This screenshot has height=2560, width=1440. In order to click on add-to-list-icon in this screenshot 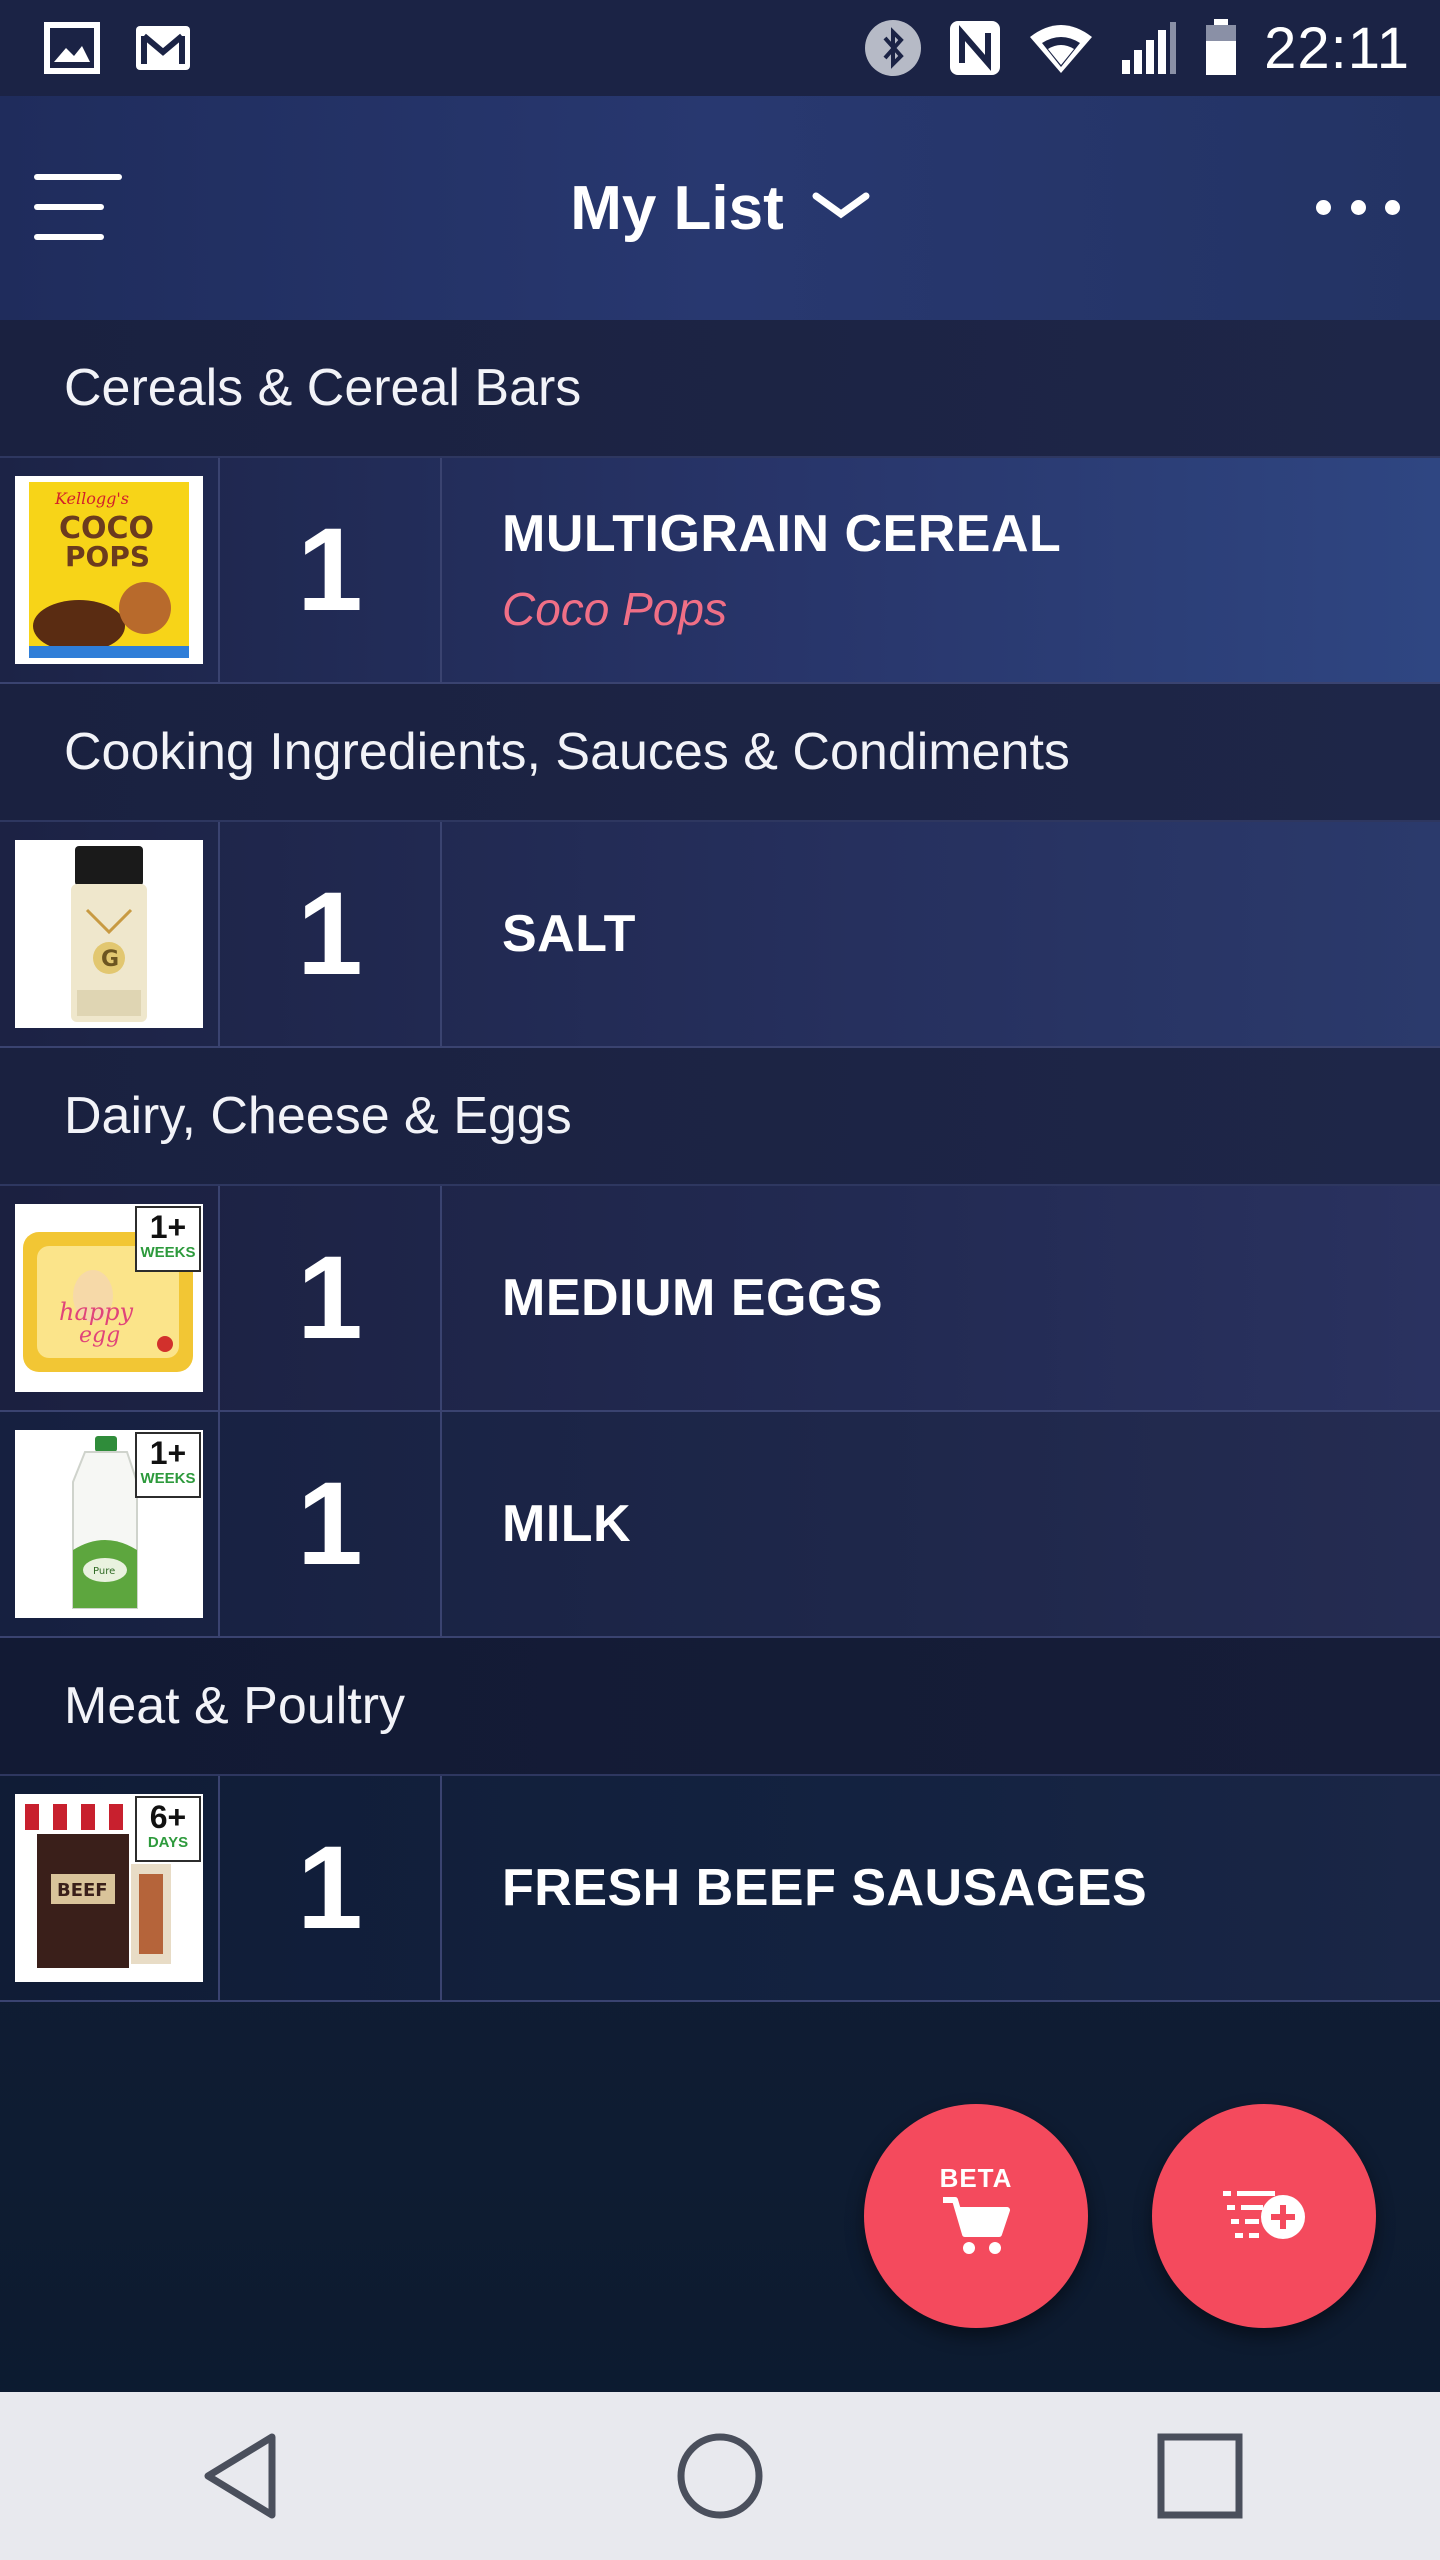, I will do `click(1264, 2216)`.